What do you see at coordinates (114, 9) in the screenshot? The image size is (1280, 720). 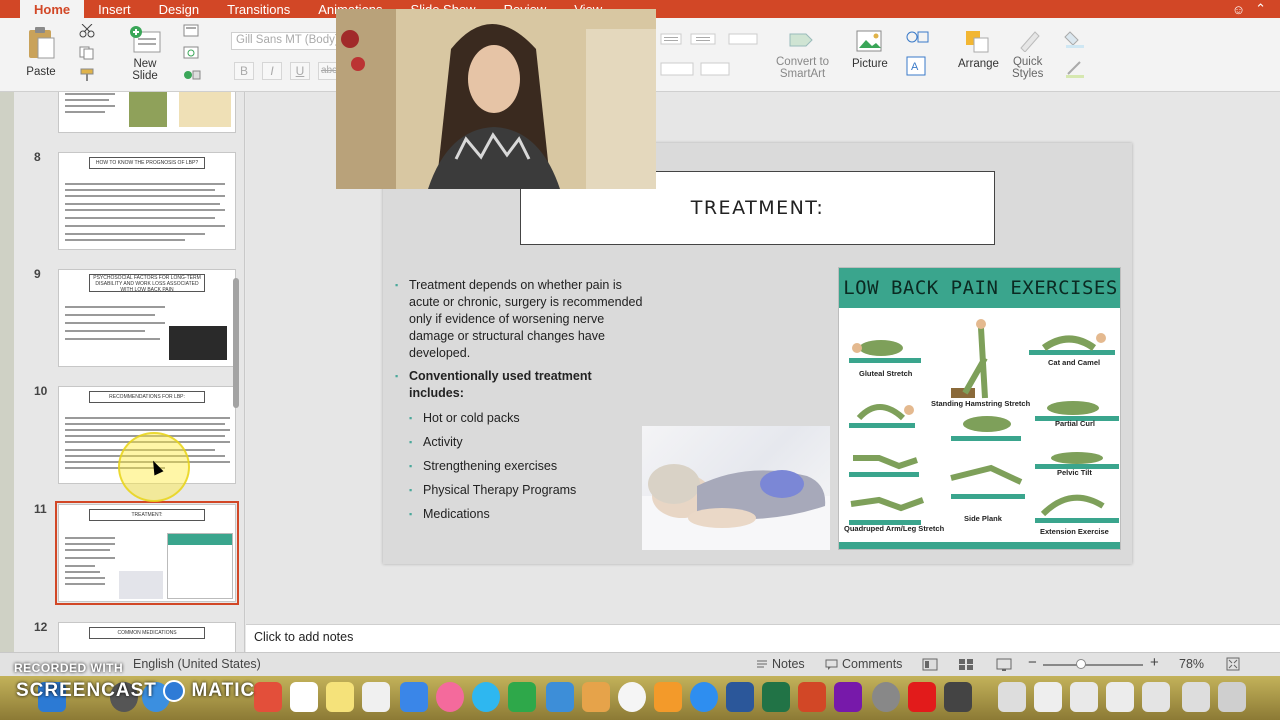 I see `tab-insert: Insert` at bounding box center [114, 9].